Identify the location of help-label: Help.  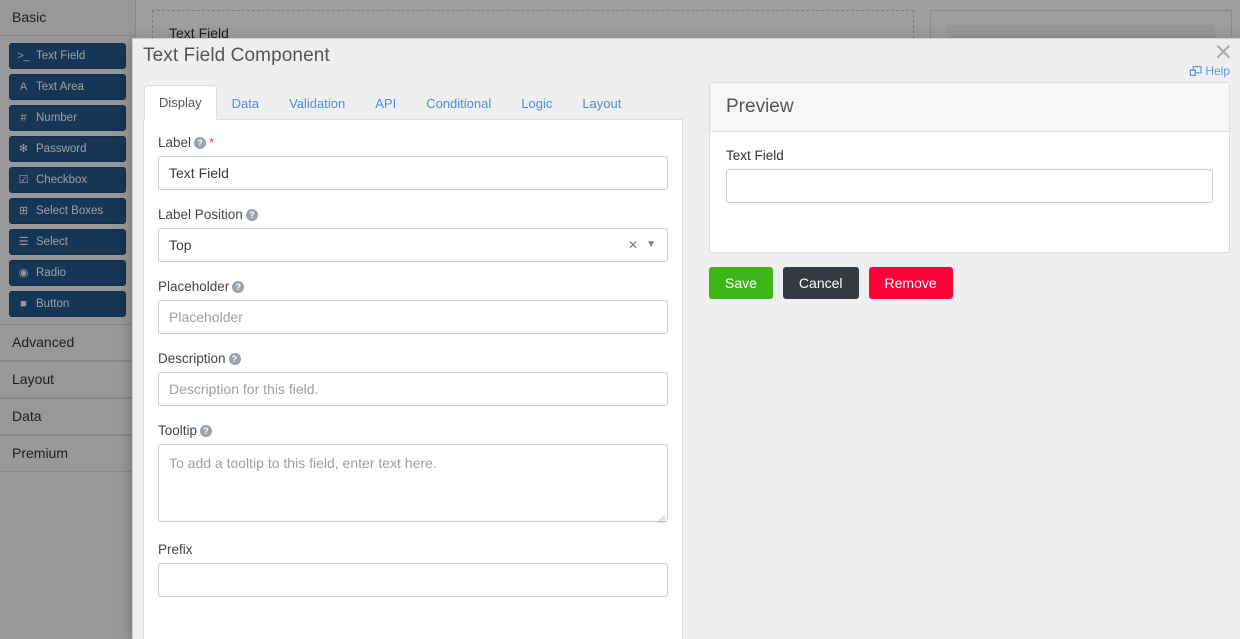
(1217, 71).